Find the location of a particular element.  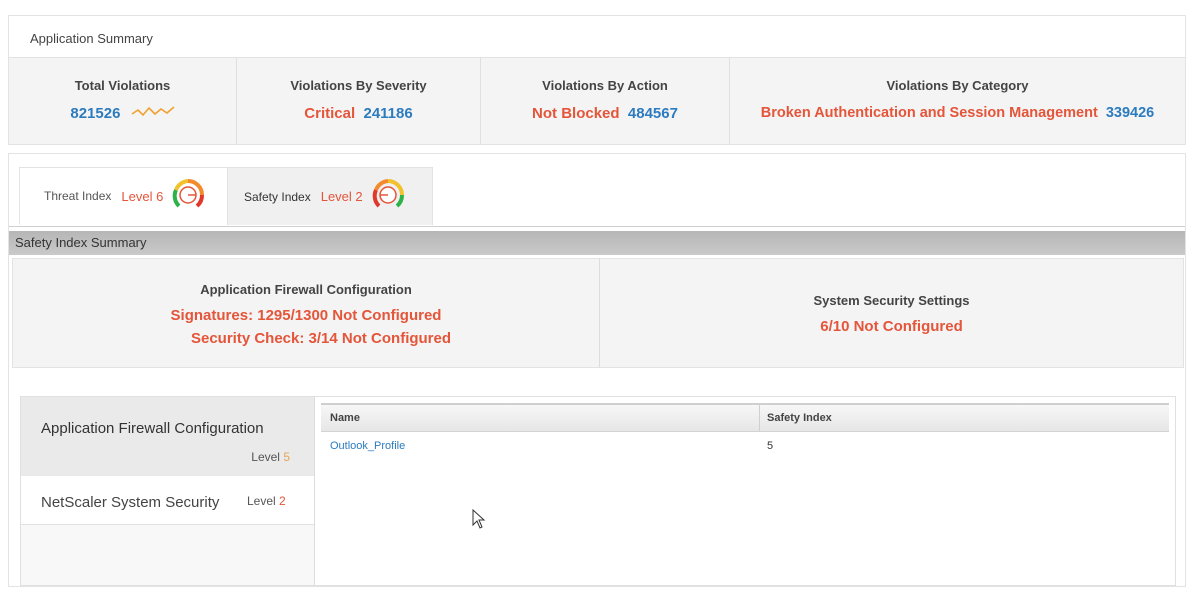

row-safety-index: 5 is located at coordinates (770, 446).